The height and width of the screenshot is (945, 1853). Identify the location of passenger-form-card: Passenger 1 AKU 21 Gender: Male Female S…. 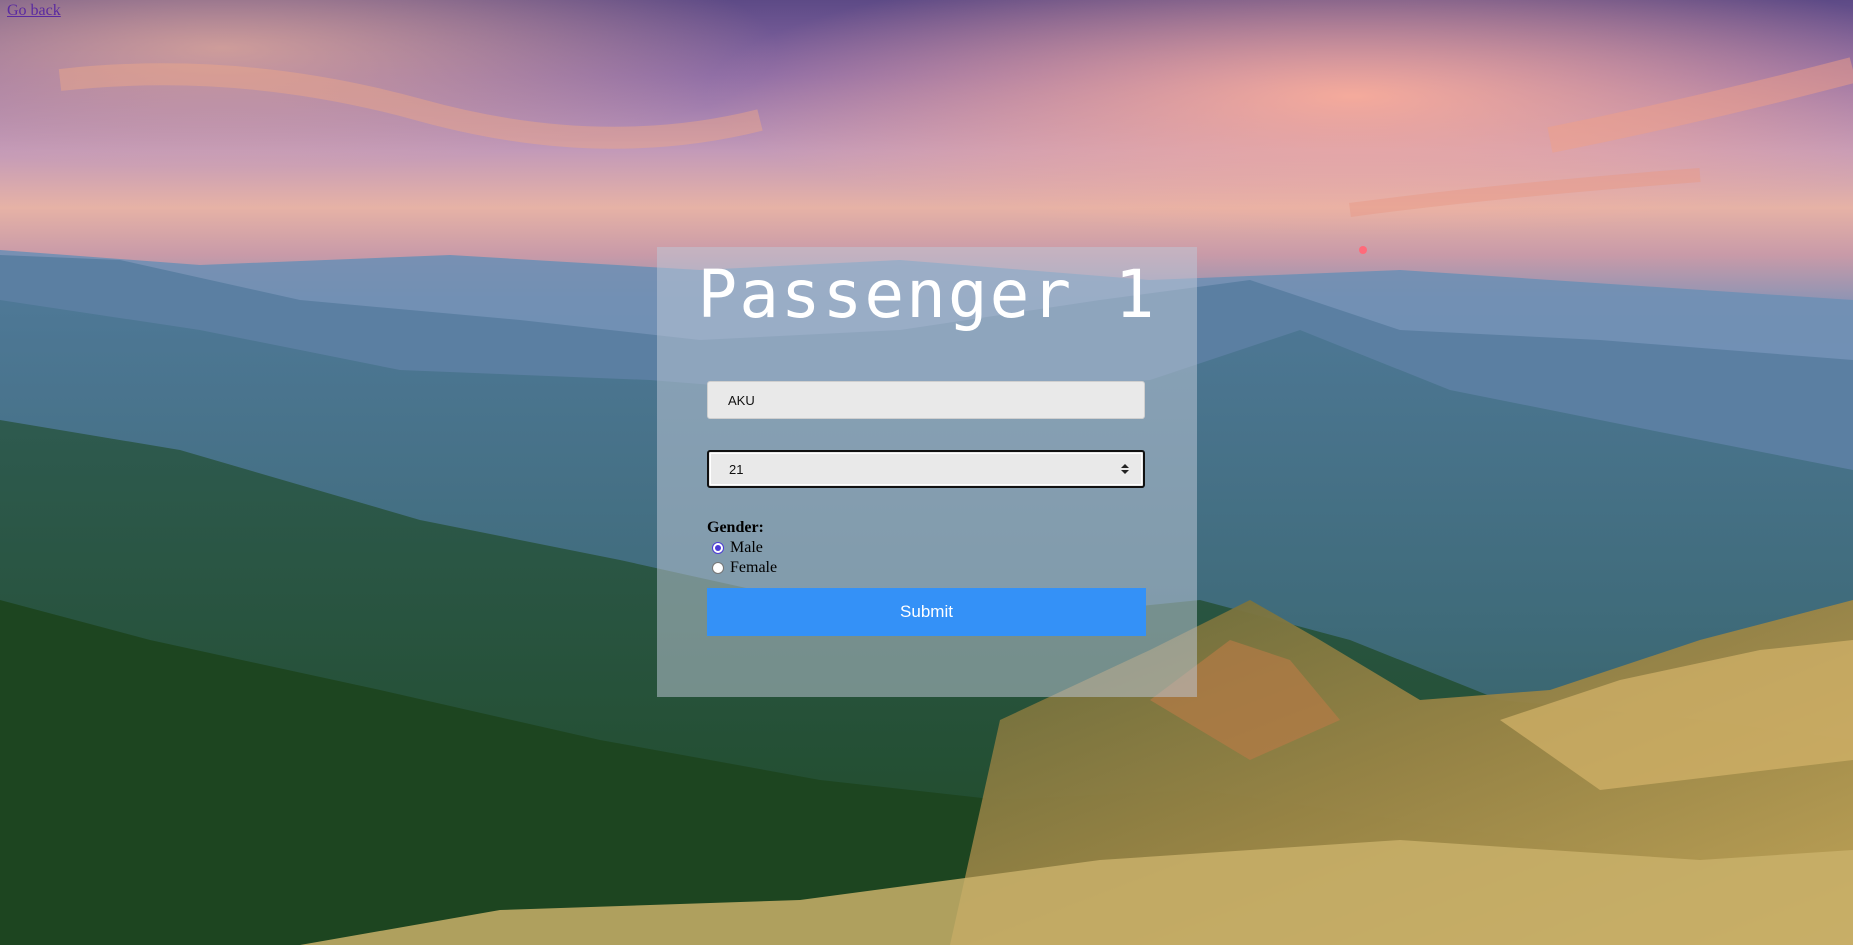
(927, 472).